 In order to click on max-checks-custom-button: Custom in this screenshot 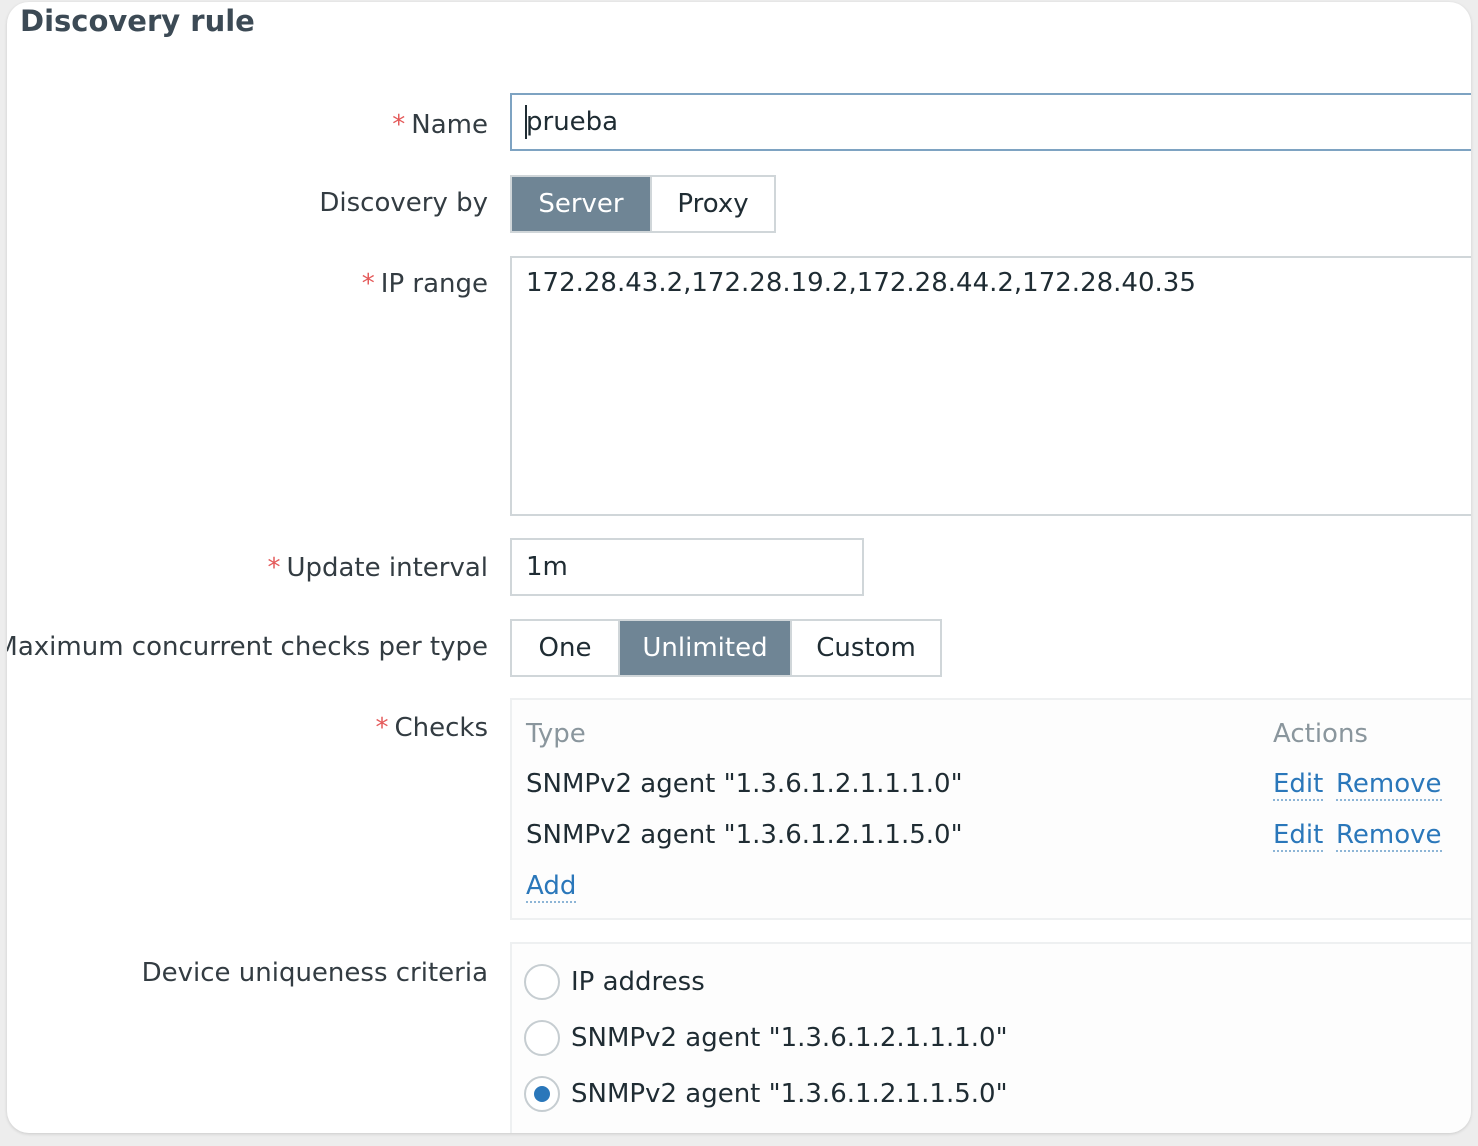, I will do `click(865, 648)`.